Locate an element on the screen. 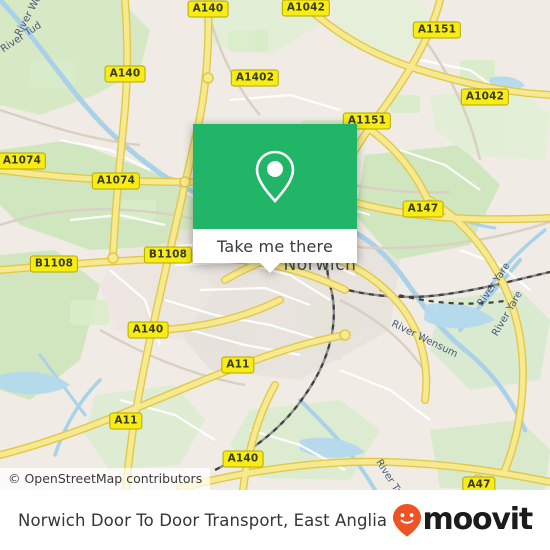 This screenshot has width=550, height=550. popup-tail is located at coordinates (270, 267).